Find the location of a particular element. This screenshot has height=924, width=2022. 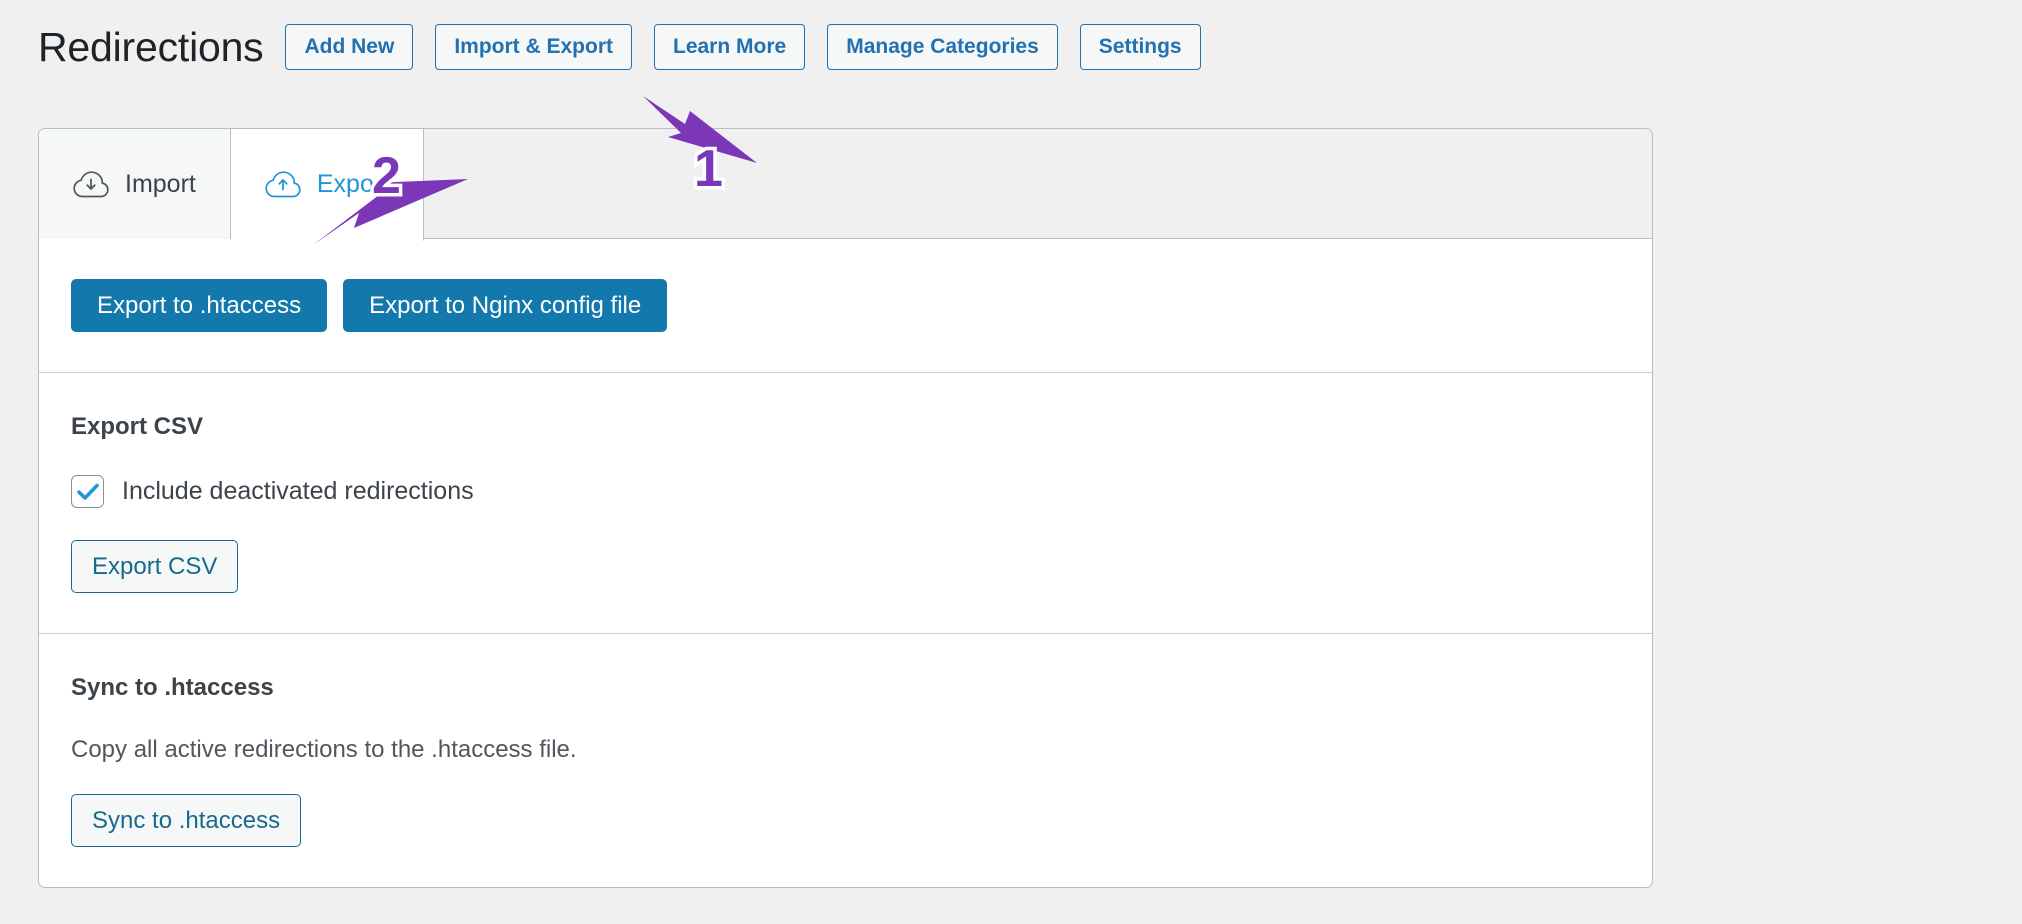

manage-categories-button: Manage Categories is located at coordinates (942, 47).